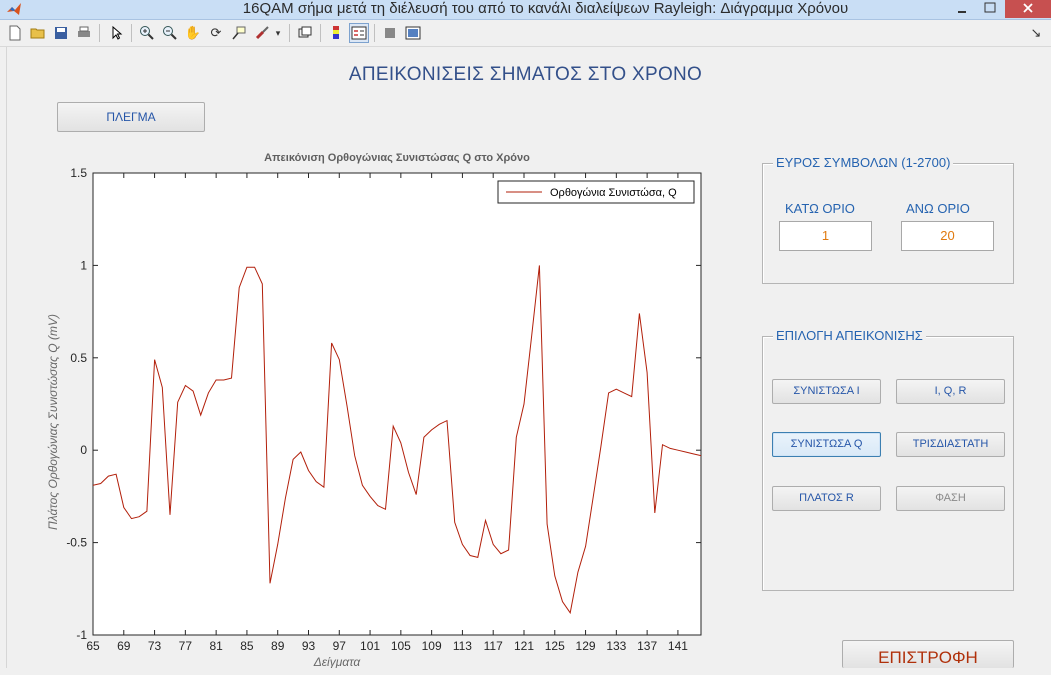 Image resolution: width=1051 pixels, height=675 pixels. What do you see at coordinates (83, 265) in the screenshot?
I see `y-tick-label: 1` at bounding box center [83, 265].